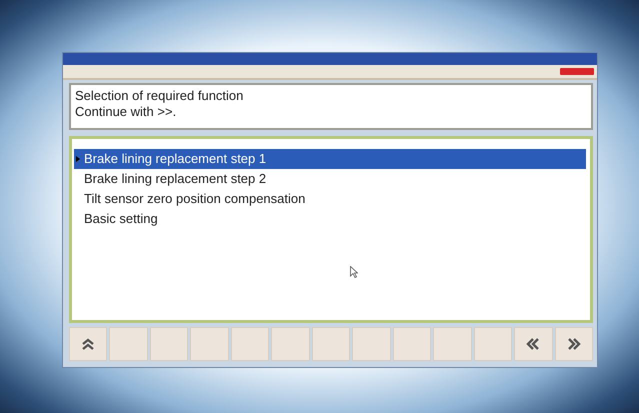  I want to click on next-button, so click(574, 344).